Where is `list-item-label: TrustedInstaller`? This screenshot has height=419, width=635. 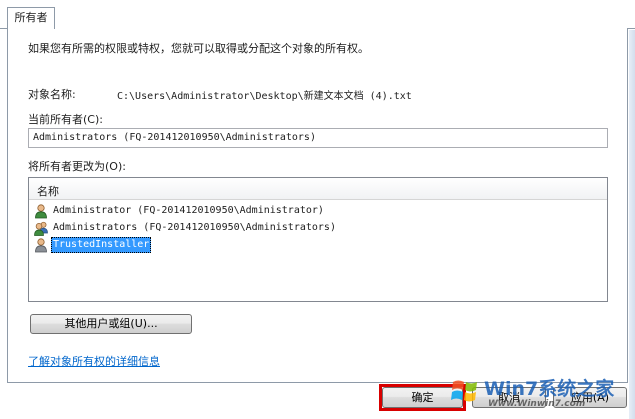 list-item-label: TrustedInstaller is located at coordinates (101, 245).